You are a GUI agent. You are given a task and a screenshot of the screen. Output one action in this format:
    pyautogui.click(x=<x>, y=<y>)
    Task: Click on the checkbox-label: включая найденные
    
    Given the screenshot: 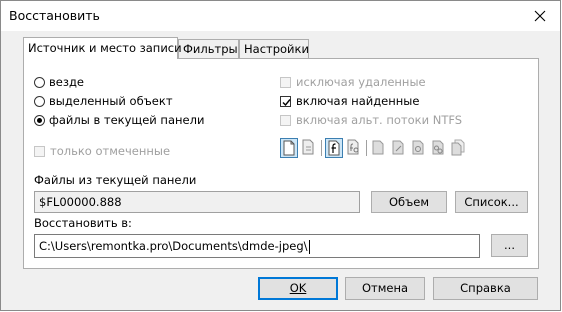 What is the action you would take?
    pyautogui.click(x=358, y=101)
    